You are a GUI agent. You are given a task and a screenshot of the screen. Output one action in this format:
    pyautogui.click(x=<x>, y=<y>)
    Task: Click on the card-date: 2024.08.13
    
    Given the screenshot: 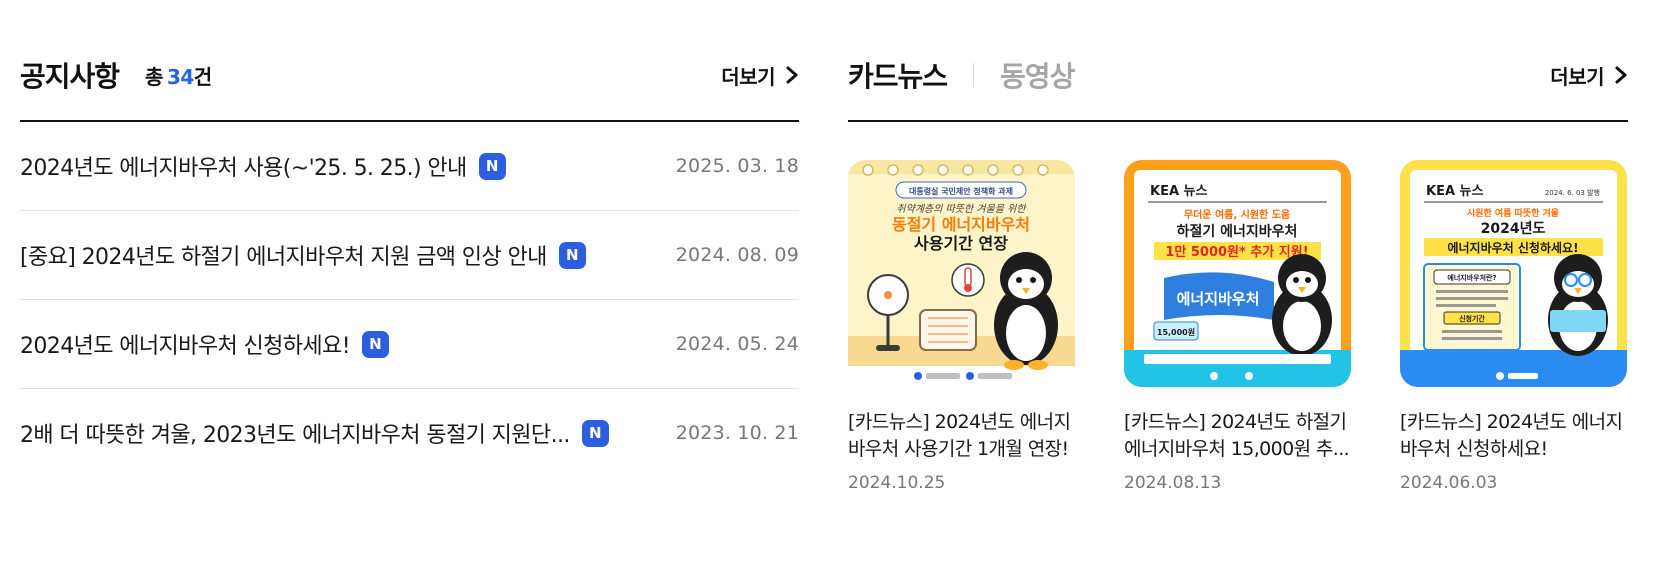 What is the action you would take?
    pyautogui.click(x=1173, y=483)
    